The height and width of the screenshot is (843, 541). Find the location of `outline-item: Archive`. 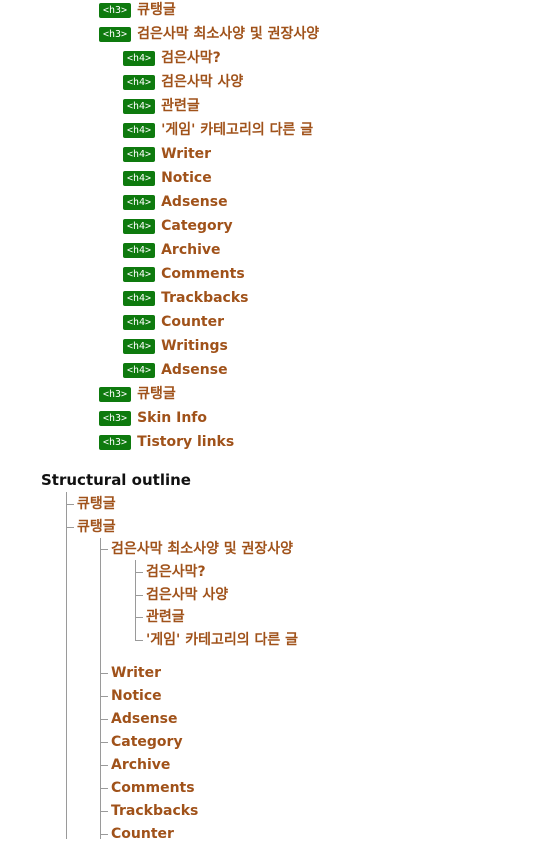

outline-item: Archive is located at coordinates (140, 765).